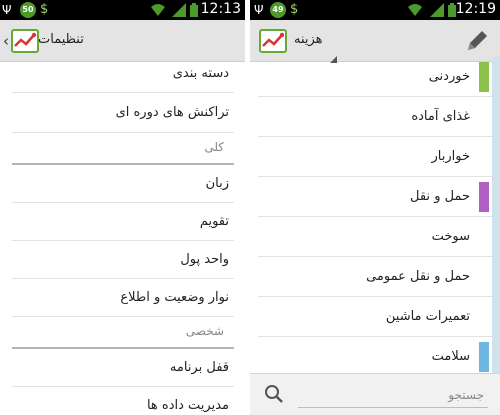 The image size is (500, 415). Describe the element at coordinates (376, 357) in the screenshot. I see `category-item: سلامت` at that location.